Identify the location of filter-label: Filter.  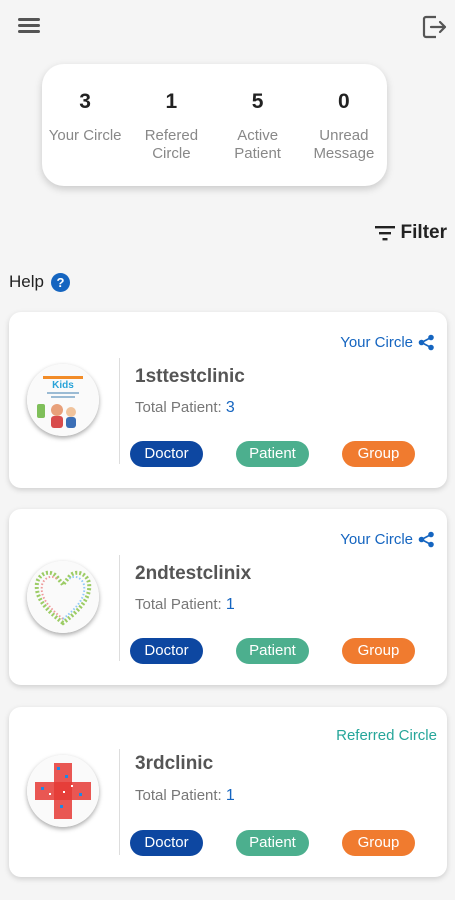
(423, 232).